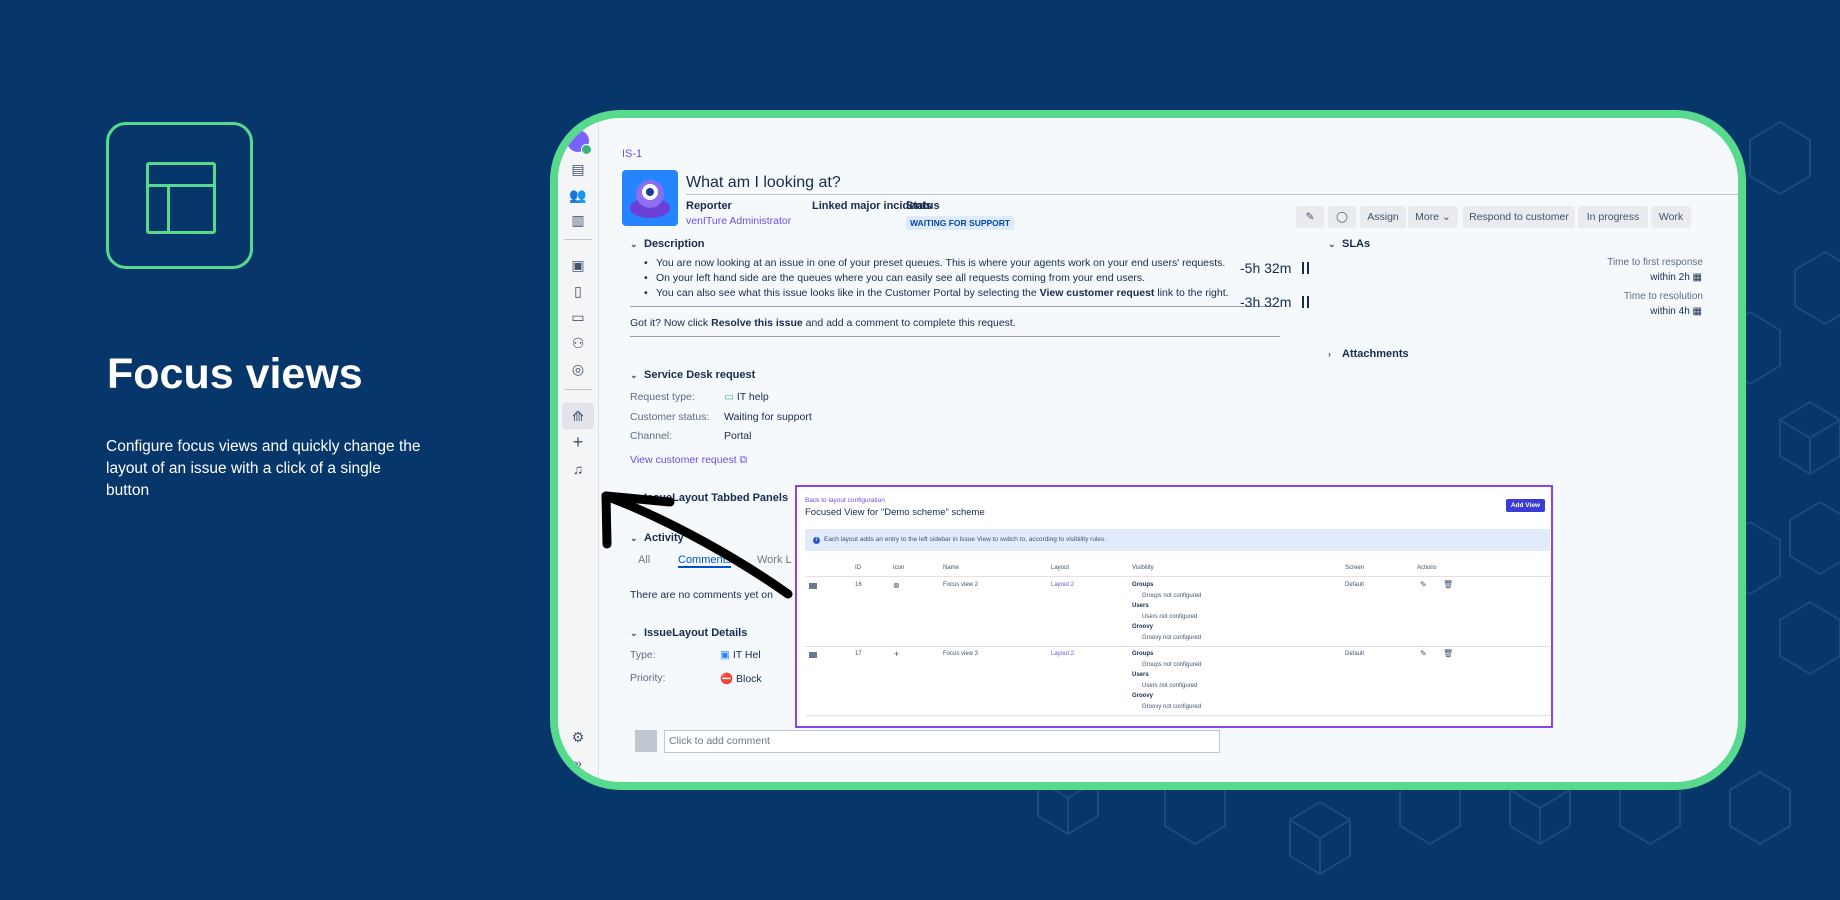 Image resolution: width=1840 pixels, height=900 pixels. I want to click on more-label: More, so click(1427, 217).